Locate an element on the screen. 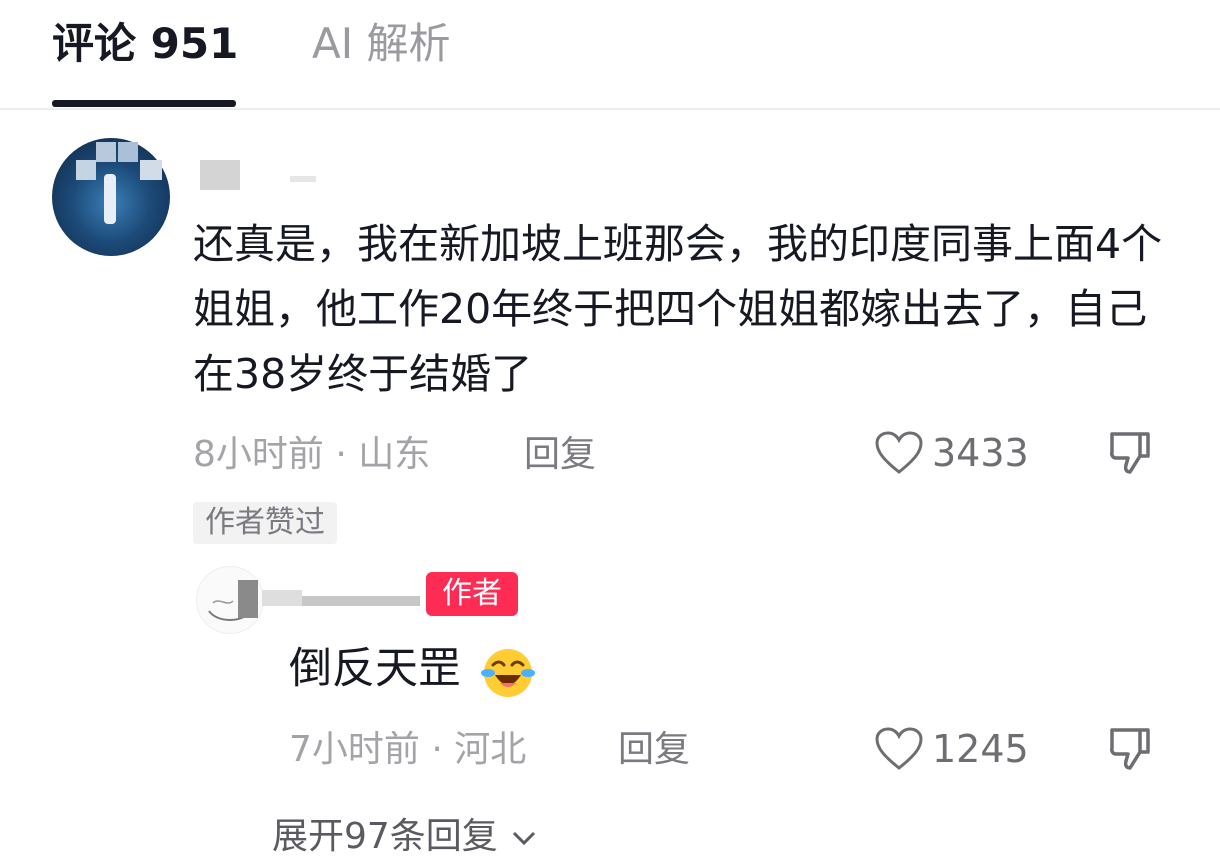  expand-replies-label: 展开97条回复 is located at coordinates (385, 836).